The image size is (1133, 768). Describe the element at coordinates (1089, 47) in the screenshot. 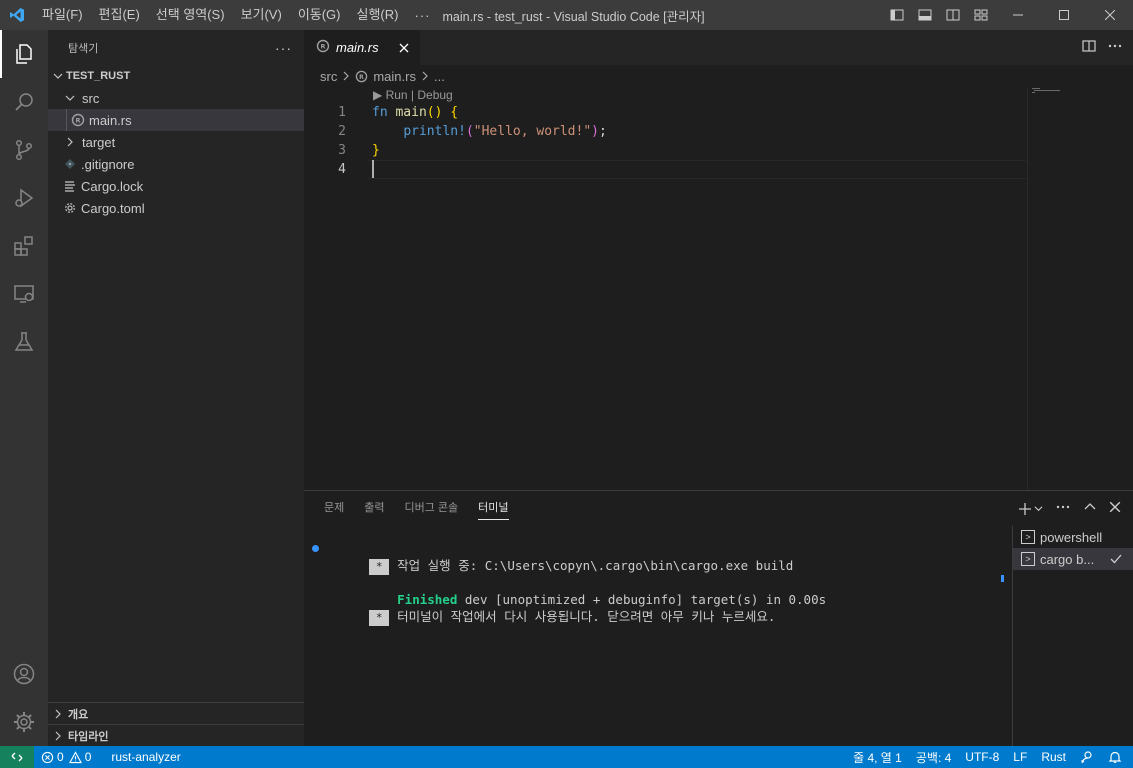

I see `split-editor-icon` at that location.